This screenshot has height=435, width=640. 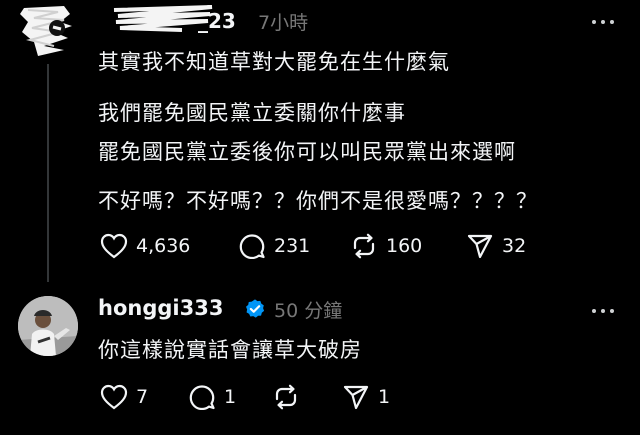 What do you see at coordinates (274, 62) in the screenshot?
I see `post-text-line: 其實我不知道草對大罷免在生什麼氣` at bounding box center [274, 62].